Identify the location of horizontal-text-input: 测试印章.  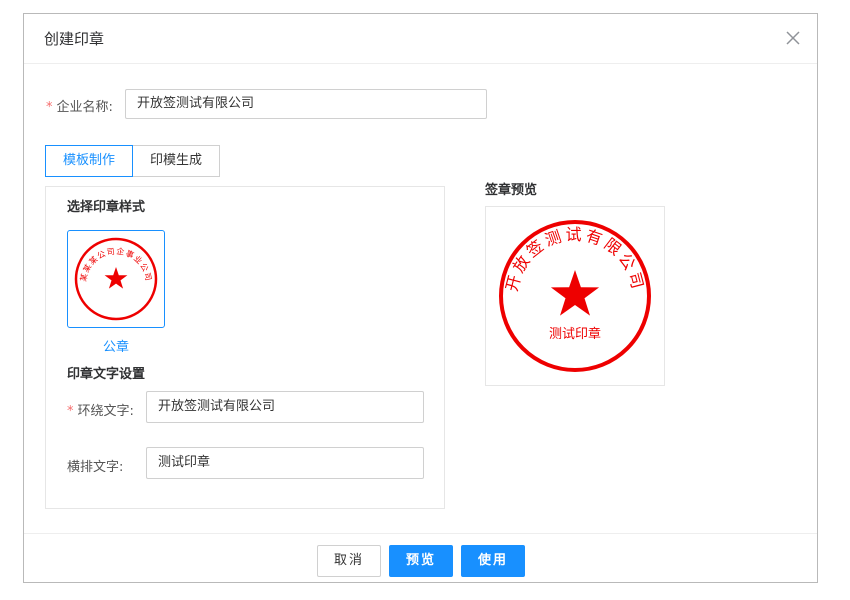
(285, 463).